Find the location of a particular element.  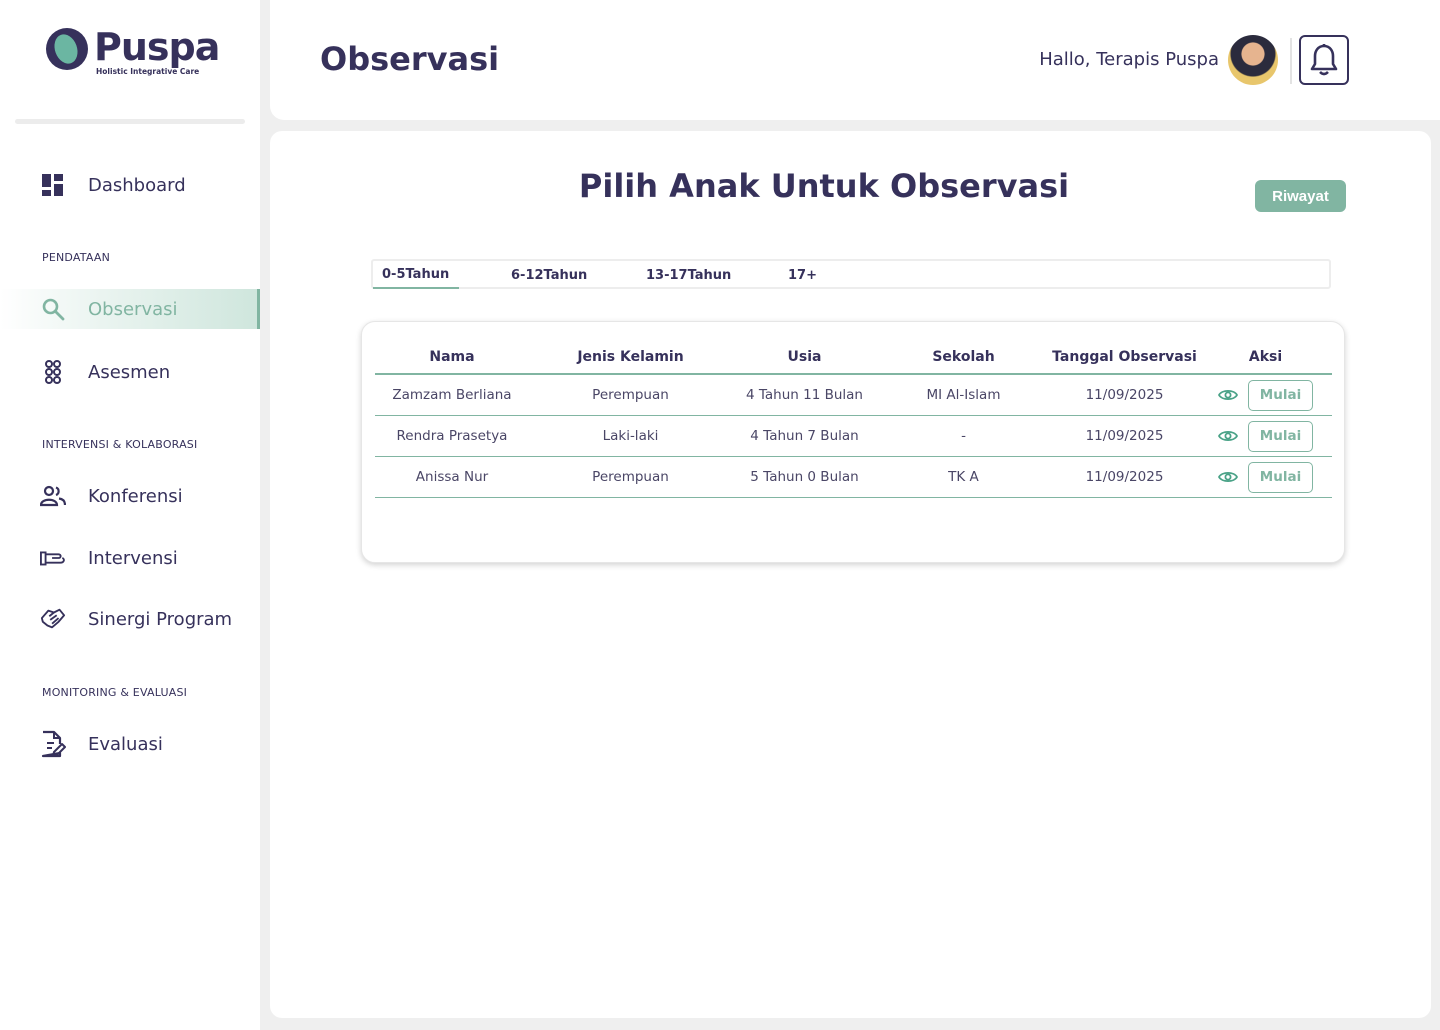

bell-icon is located at coordinates (1324, 60).